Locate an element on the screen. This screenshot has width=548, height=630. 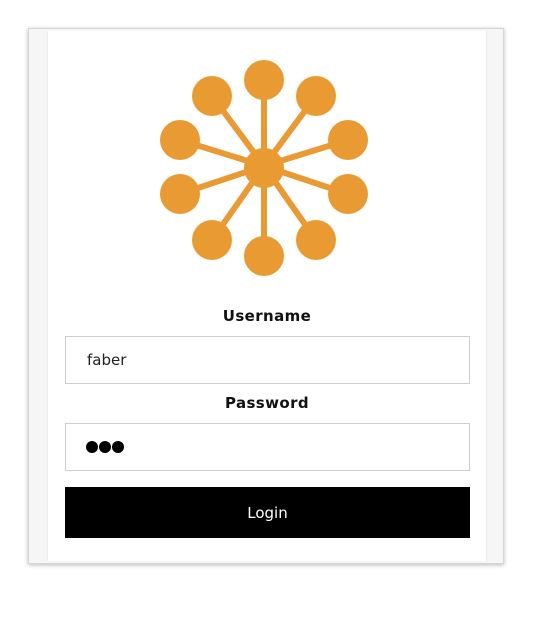
username-value: faber is located at coordinates (107, 360).